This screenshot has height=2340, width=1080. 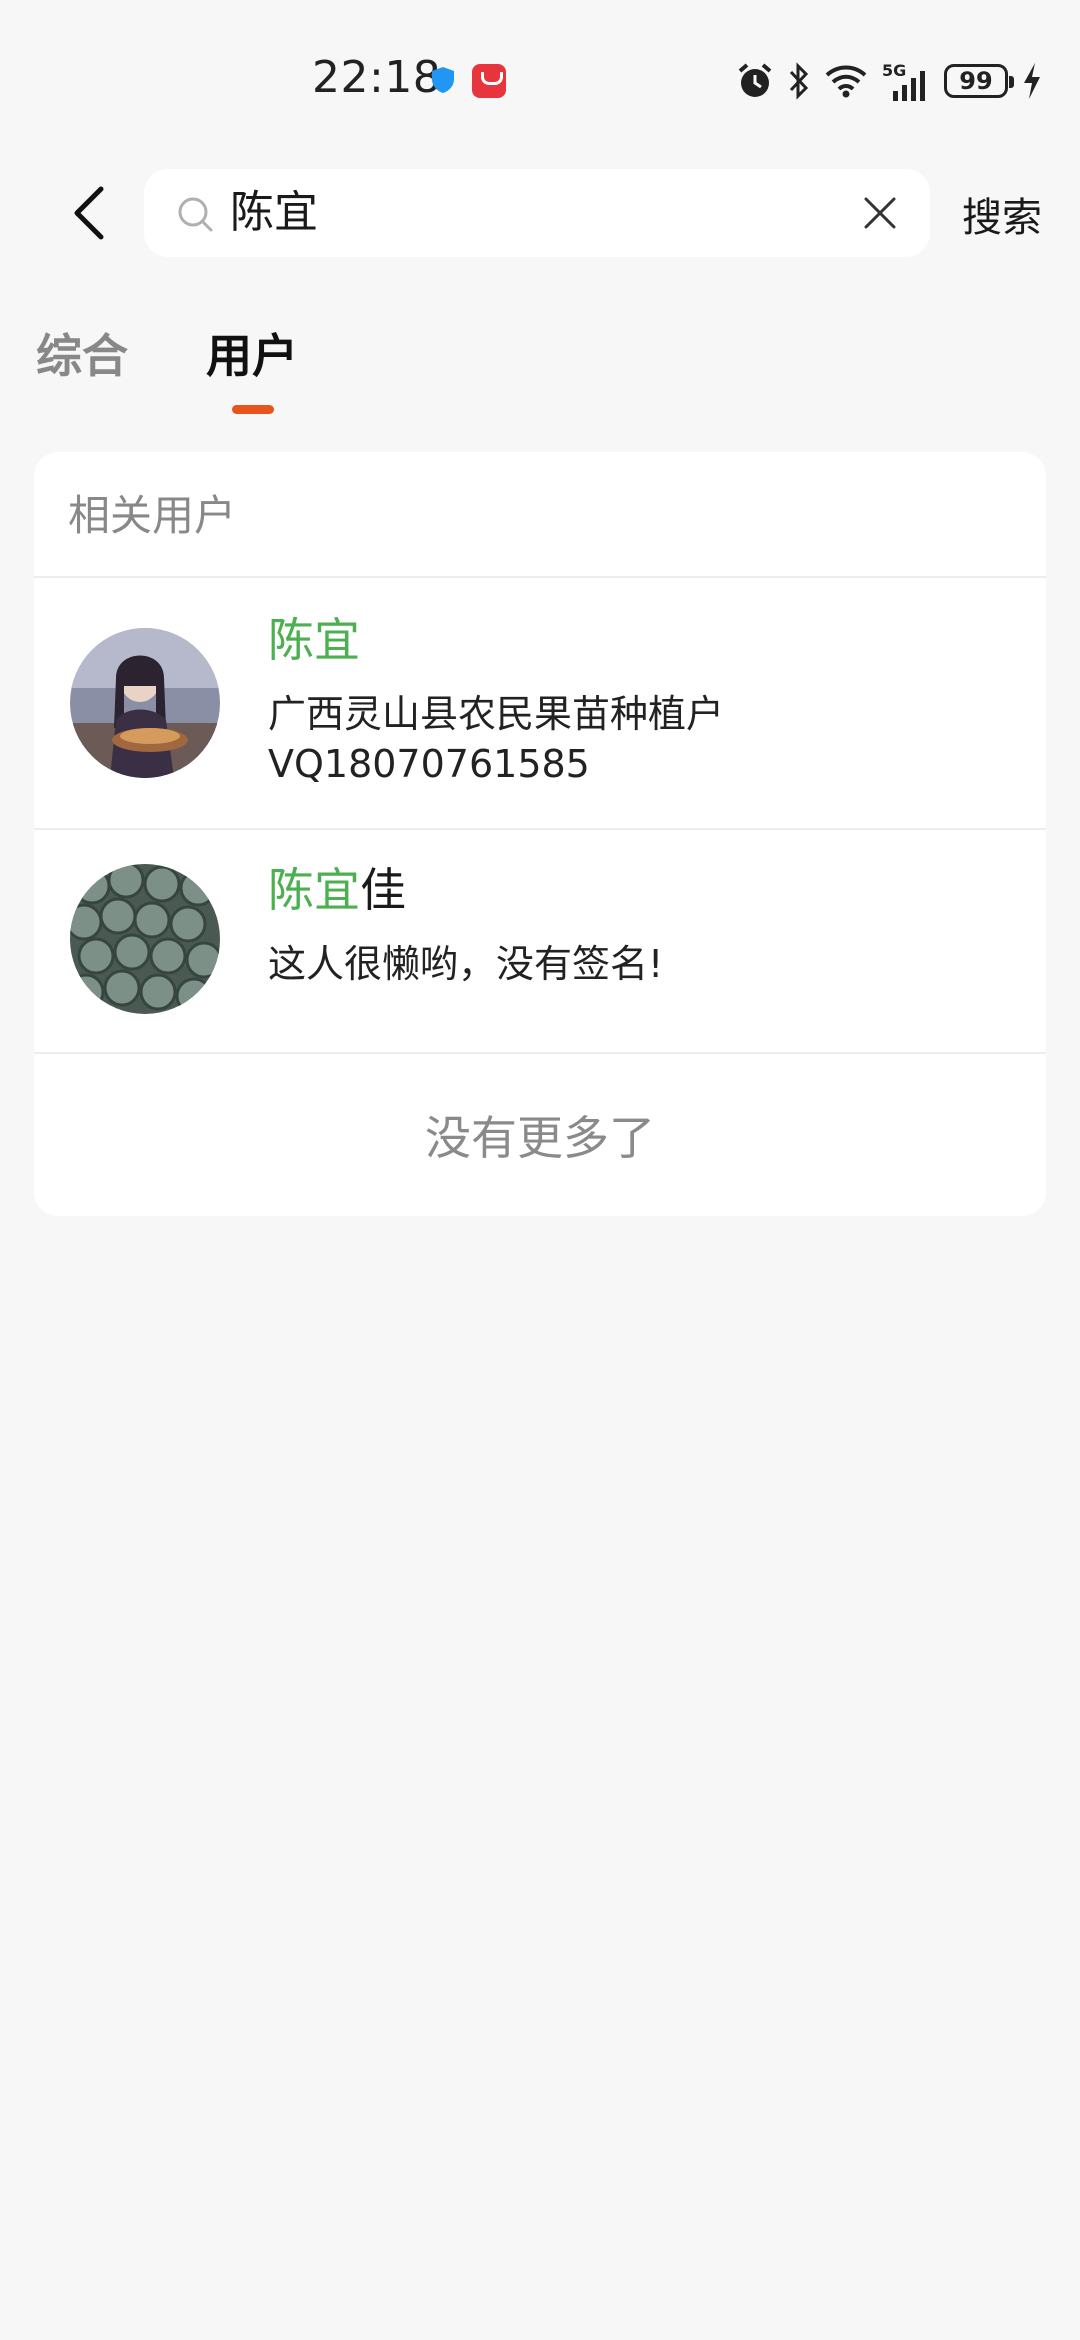 What do you see at coordinates (1032, 81) in the screenshot?
I see `charging-icon` at bounding box center [1032, 81].